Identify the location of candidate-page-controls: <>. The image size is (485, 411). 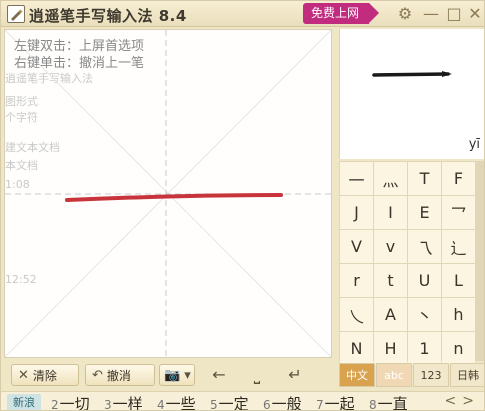
(462, 401).